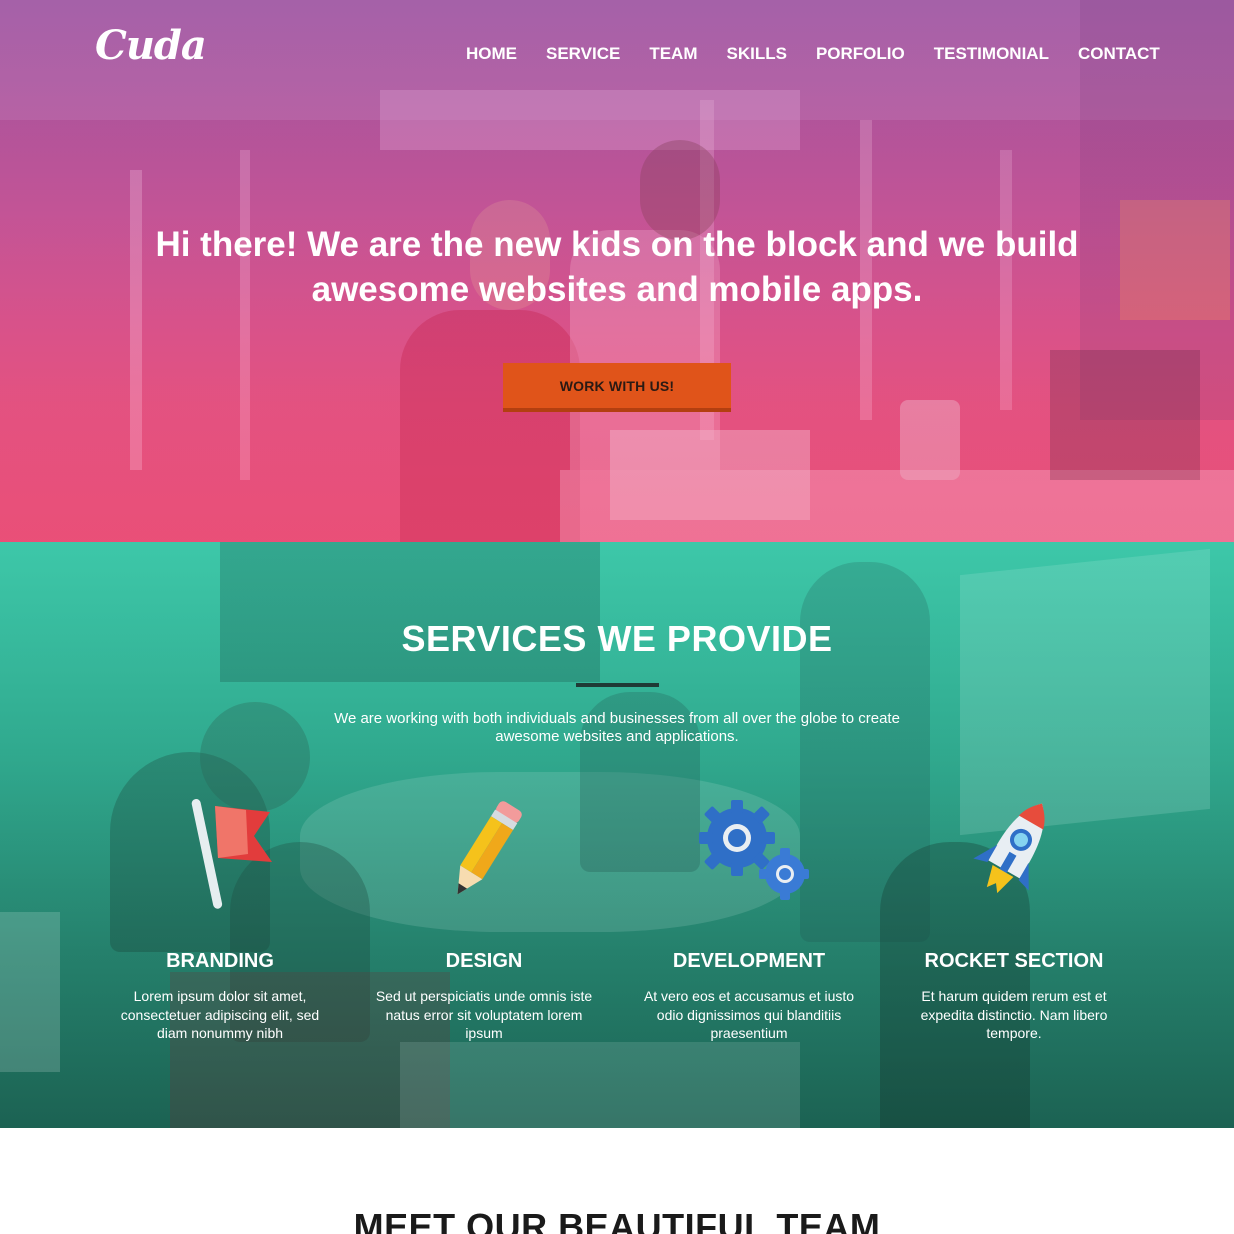  What do you see at coordinates (231, 853) in the screenshot?
I see `flag-icon` at bounding box center [231, 853].